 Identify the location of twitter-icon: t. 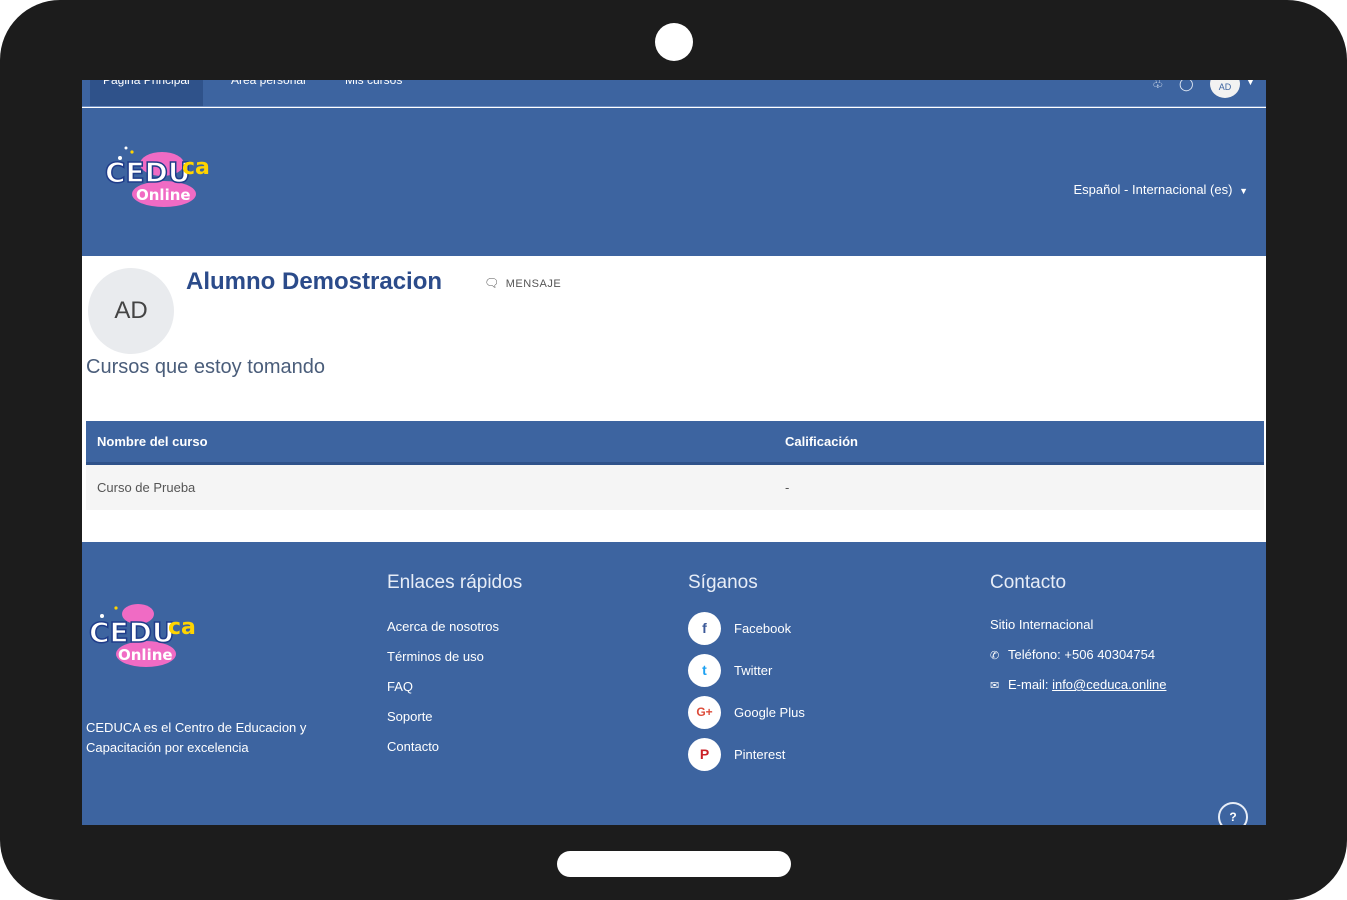
(704, 670).